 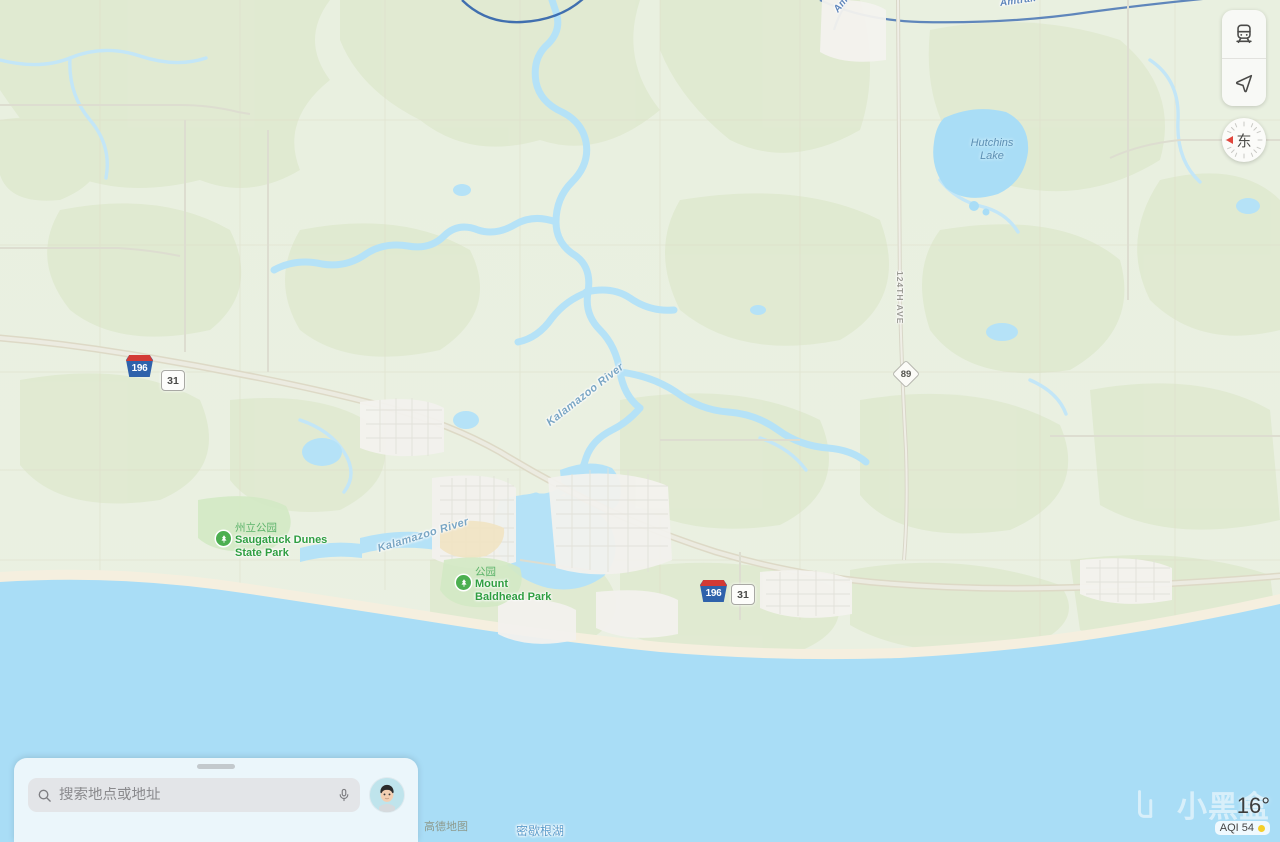 I want to click on shield-number: 89, so click(x=906, y=374).